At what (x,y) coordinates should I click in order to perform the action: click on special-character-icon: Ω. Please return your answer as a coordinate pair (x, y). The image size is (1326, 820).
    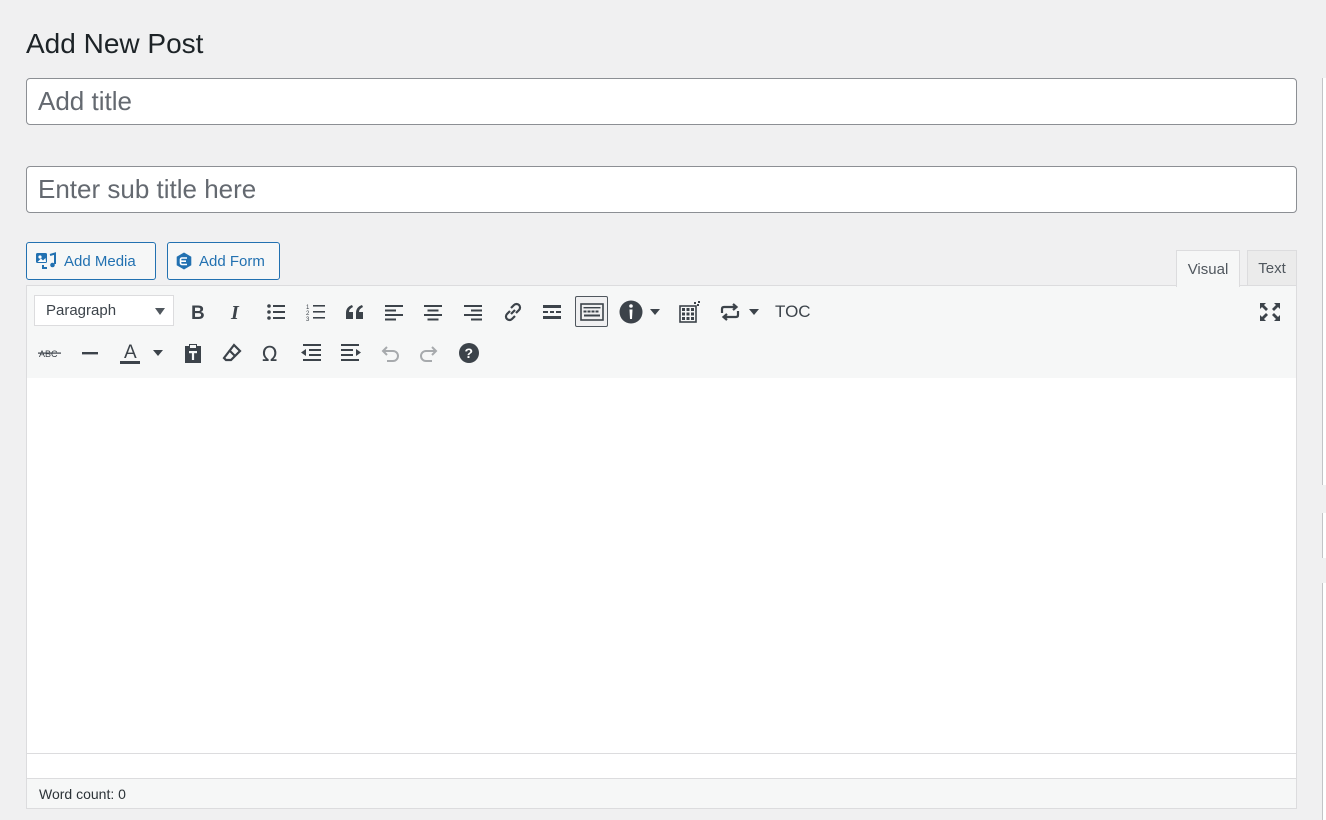
    Looking at the image, I should click on (269, 353).